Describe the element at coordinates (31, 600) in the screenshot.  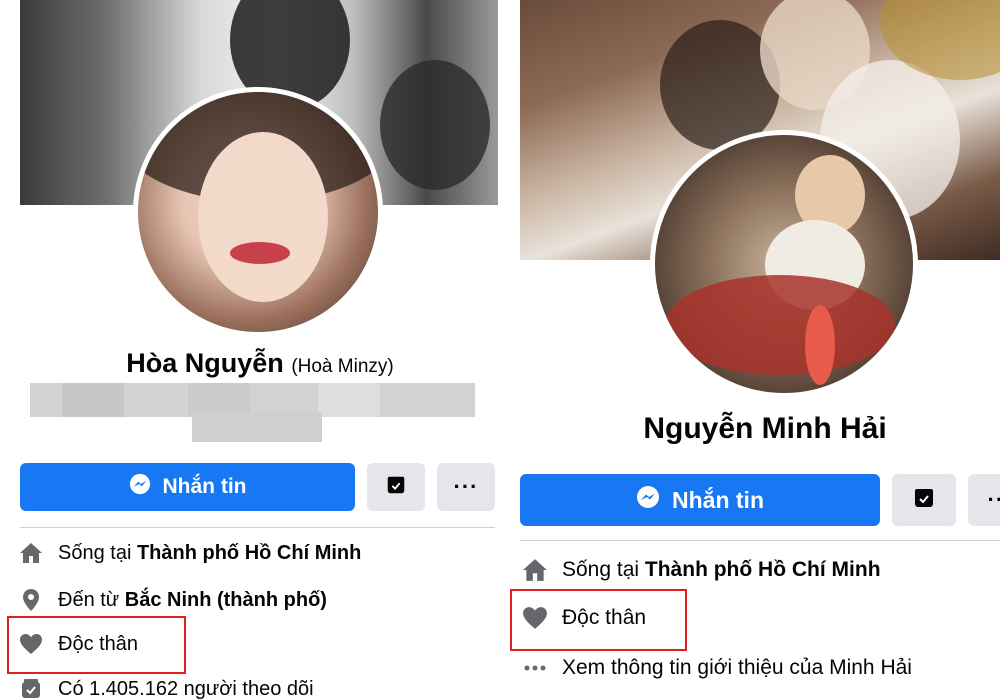
I see `location-pin-icon` at that location.